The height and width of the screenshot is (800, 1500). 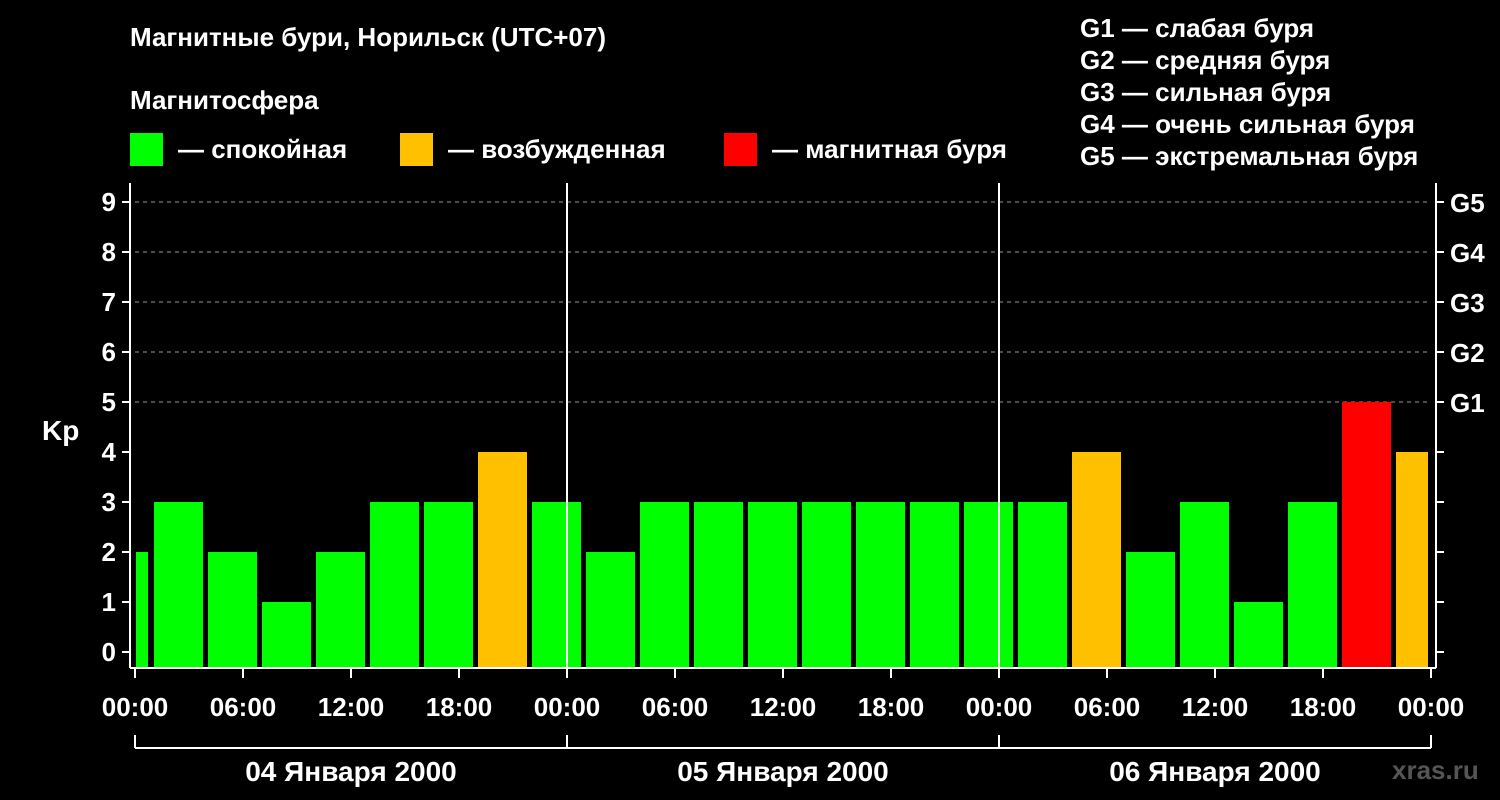 What do you see at coordinates (109, 552) in the screenshot?
I see `y-tick-label: 2` at bounding box center [109, 552].